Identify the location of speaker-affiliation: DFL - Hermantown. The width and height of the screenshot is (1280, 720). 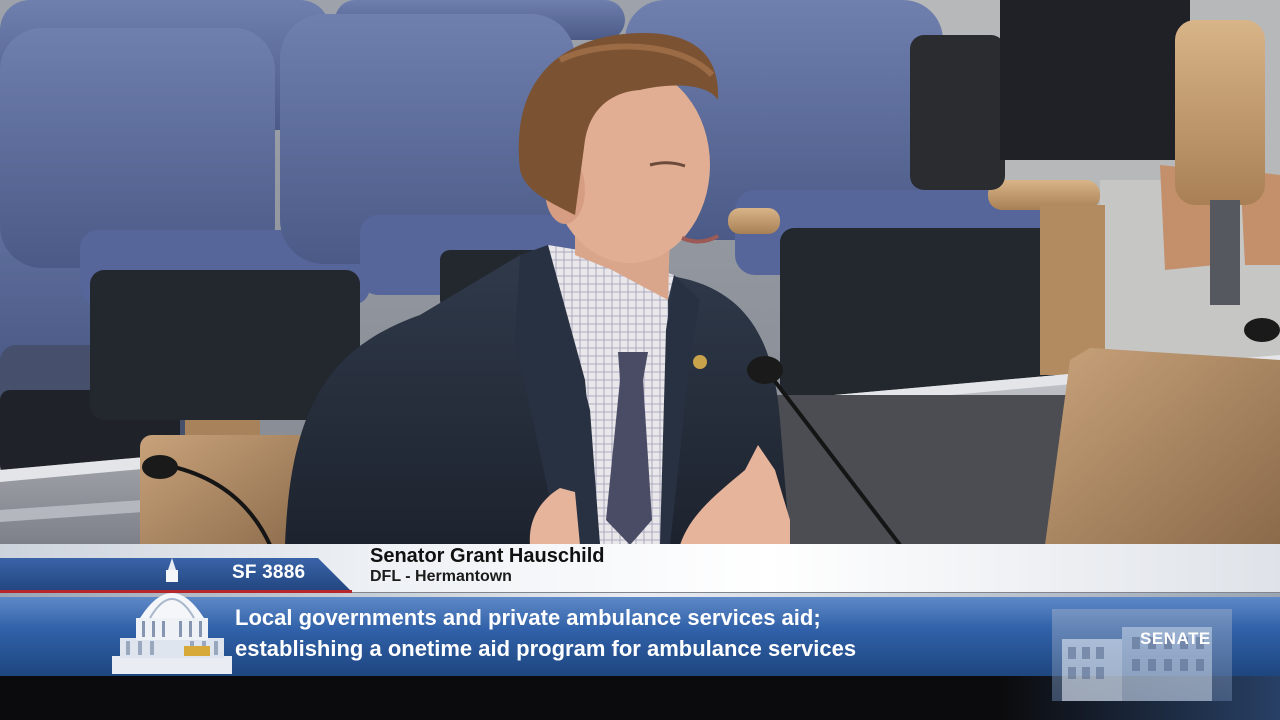
(441, 576).